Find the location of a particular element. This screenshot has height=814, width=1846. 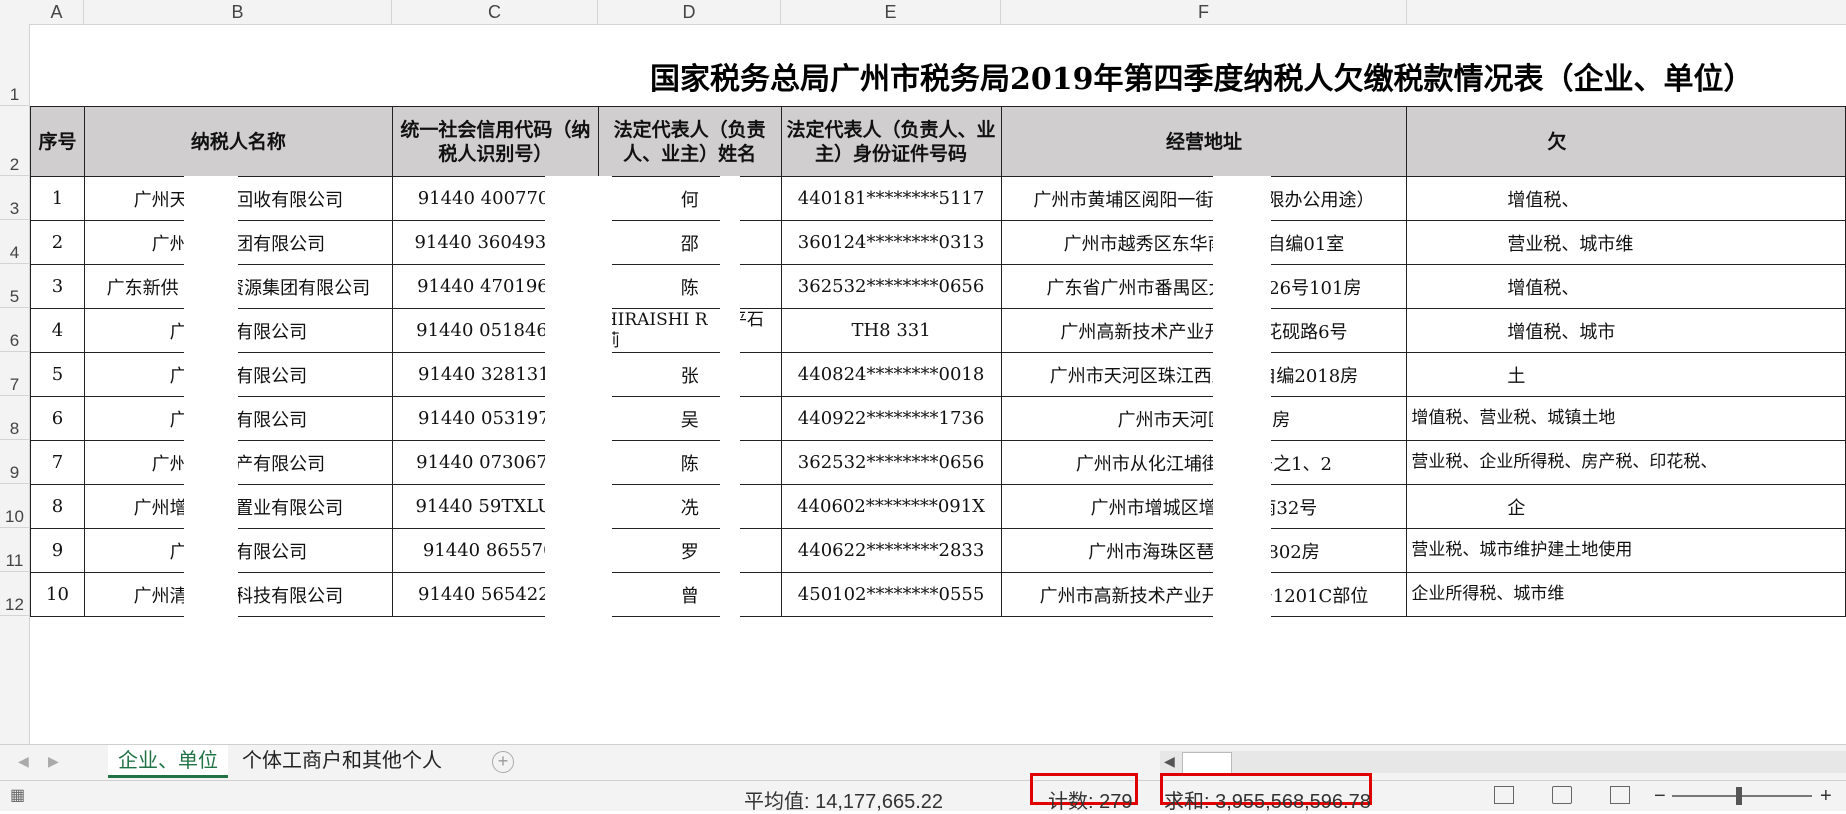

cell-tax-type: 增值税、营业税、城镇土地 is located at coordinates (1626, 418).